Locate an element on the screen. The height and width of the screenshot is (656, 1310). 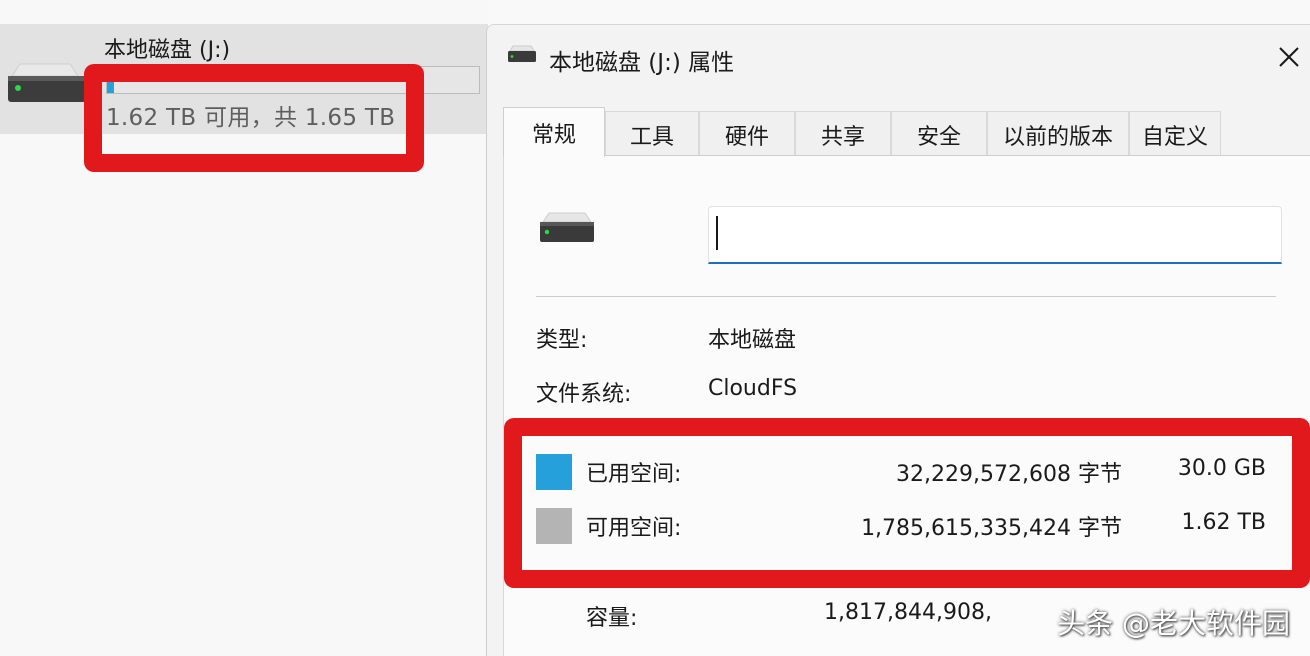
tab-hardware: 硬件 is located at coordinates (747, 134).